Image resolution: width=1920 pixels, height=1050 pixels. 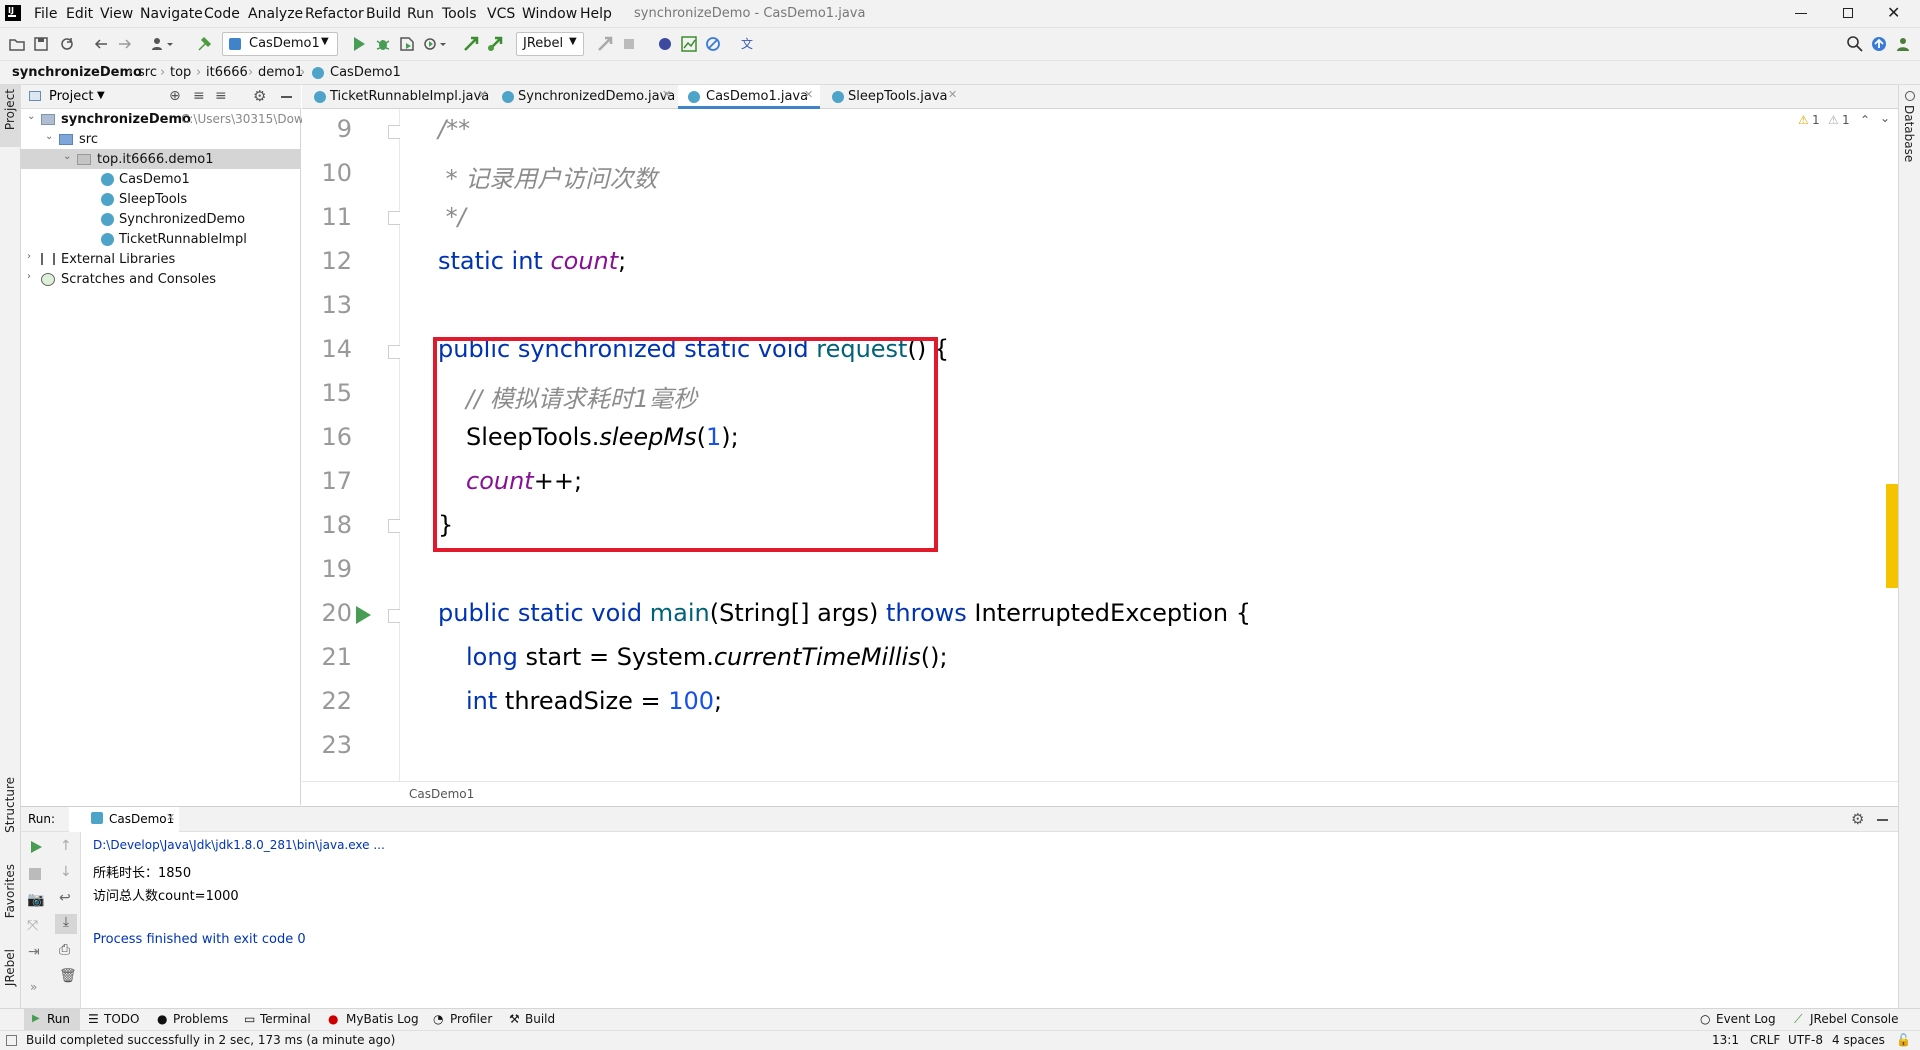 What do you see at coordinates (175, 96) in the screenshot?
I see `locate-icon: ⊕` at bounding box center [175, 96].